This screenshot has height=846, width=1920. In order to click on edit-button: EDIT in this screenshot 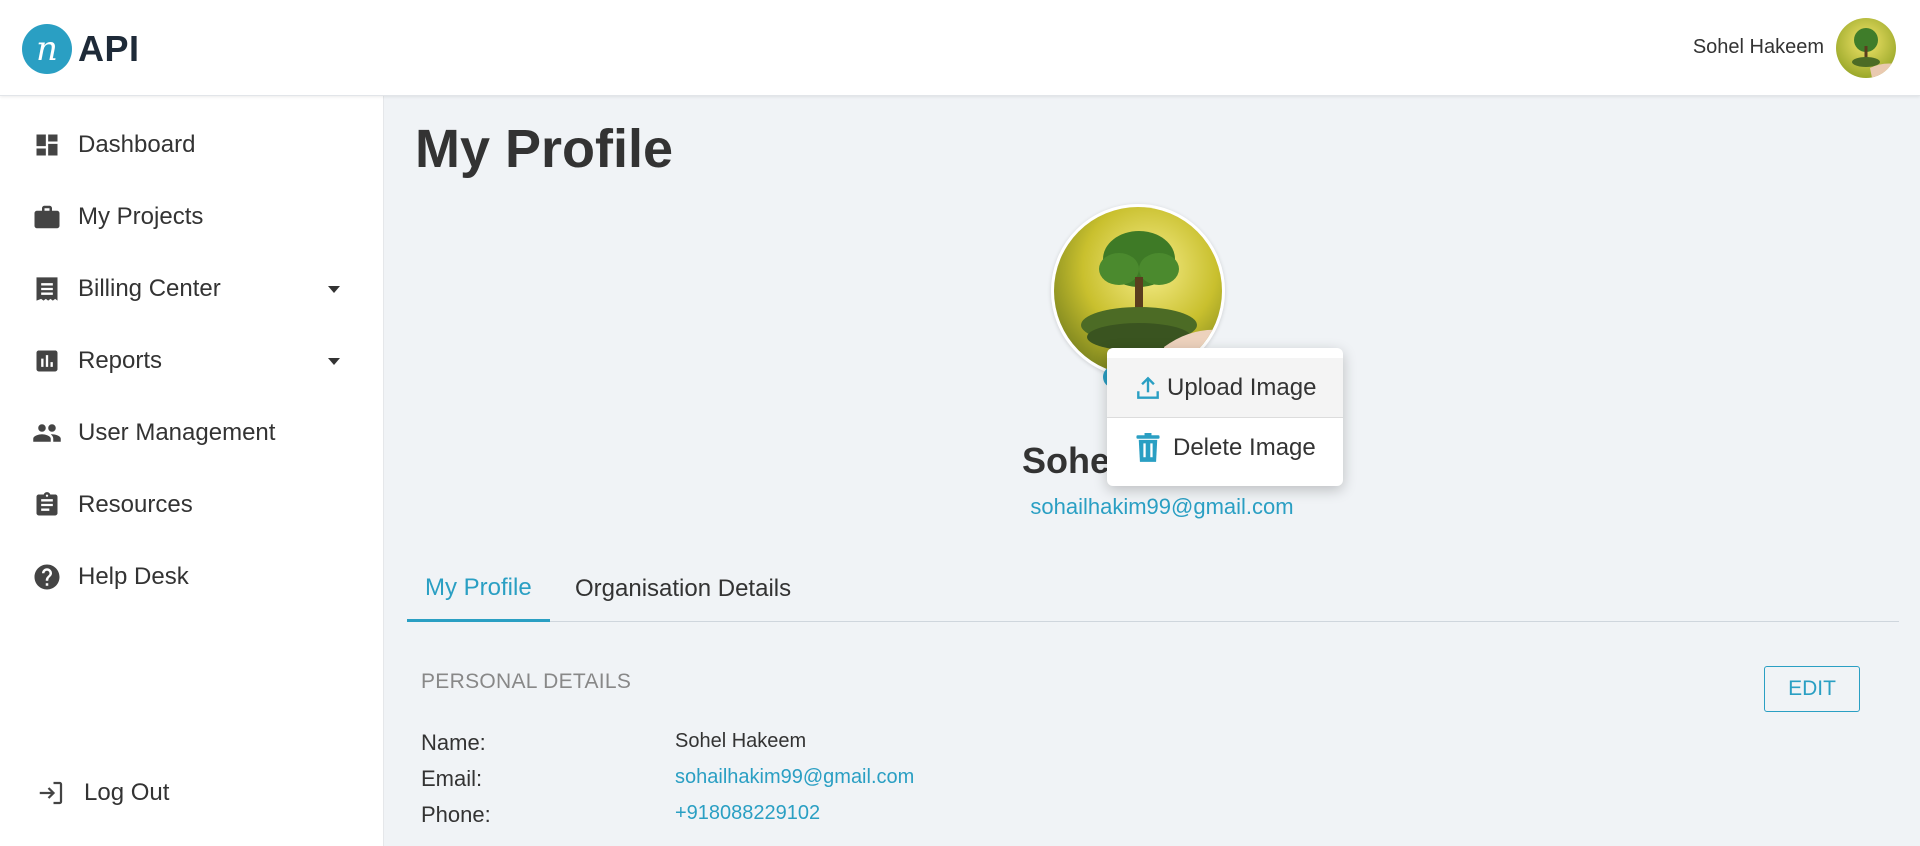, I will do `click(1812, 689)`.